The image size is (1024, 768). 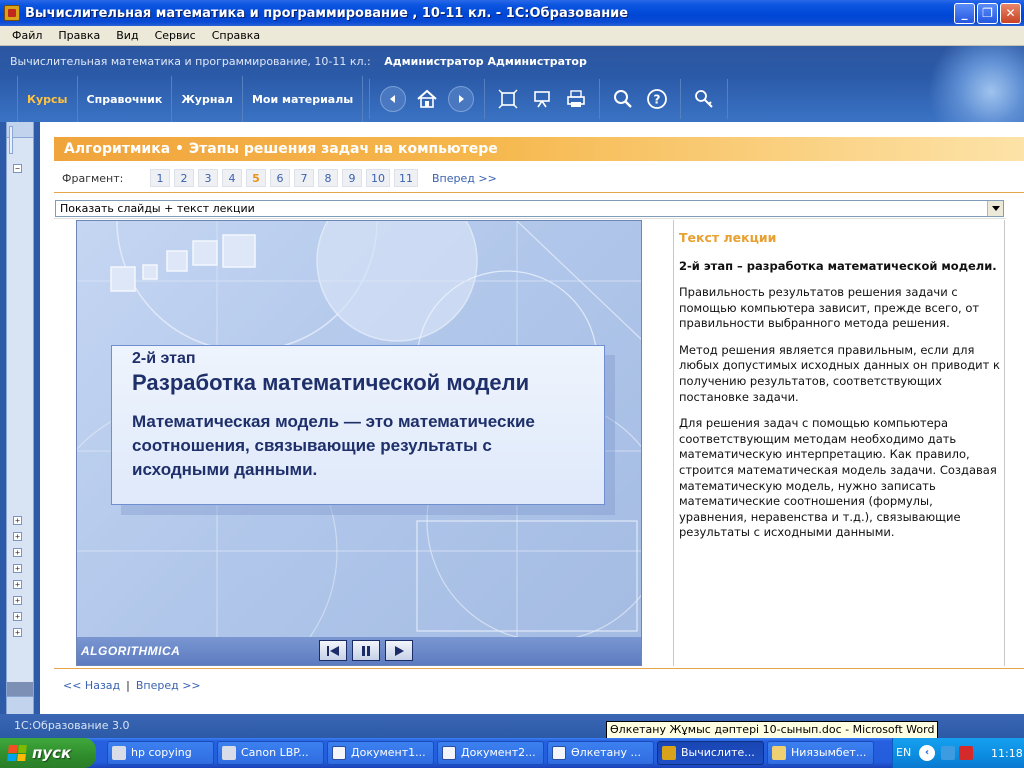 I want to click on tree-collapse-icon: −, so click(x=17, y=168).